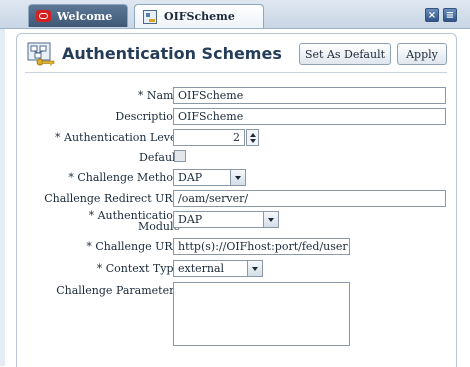 The image size is (470, 367). I want to click on challenge-parameters-textarea, so click(261, 314).